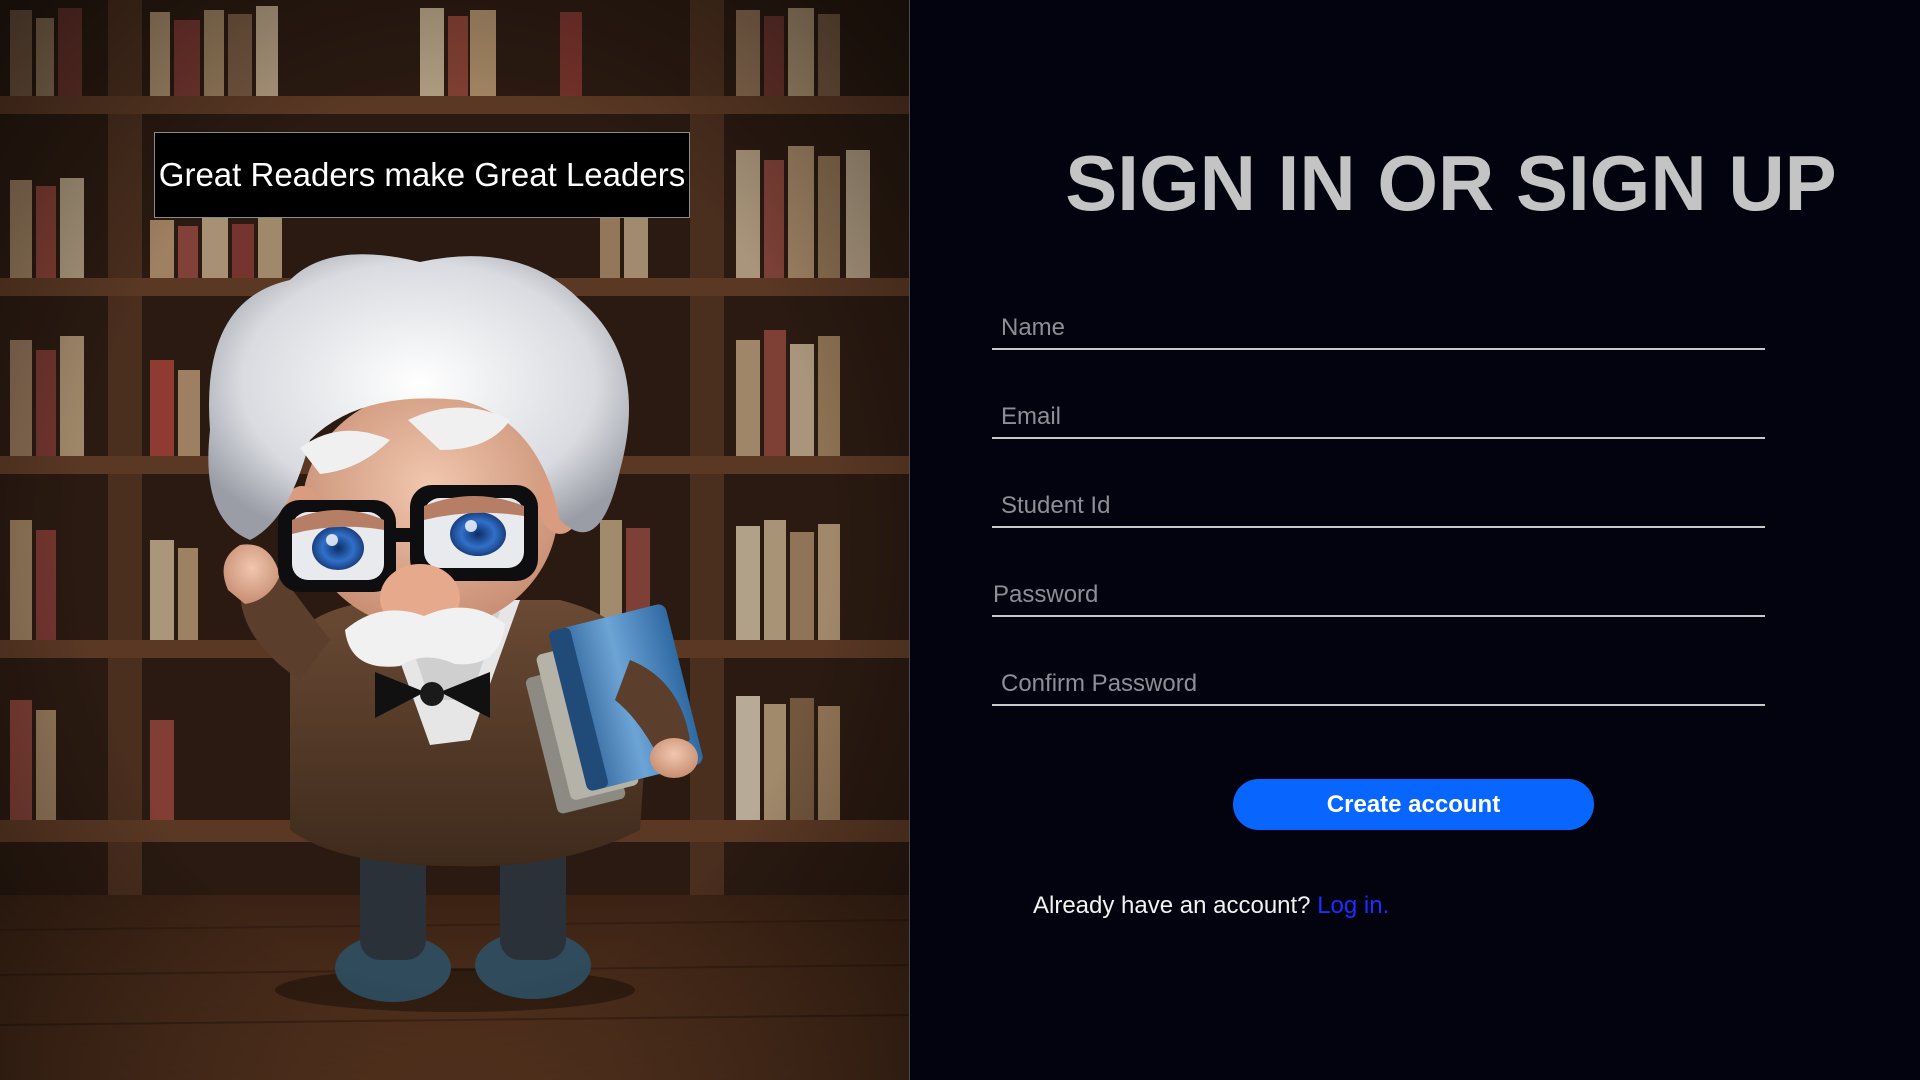 The height and width of the screenshot is (1080, 1920). Describe the element at coordinates (1353, 905) in the screenshot. I see `login-link: Log in.` at that location.